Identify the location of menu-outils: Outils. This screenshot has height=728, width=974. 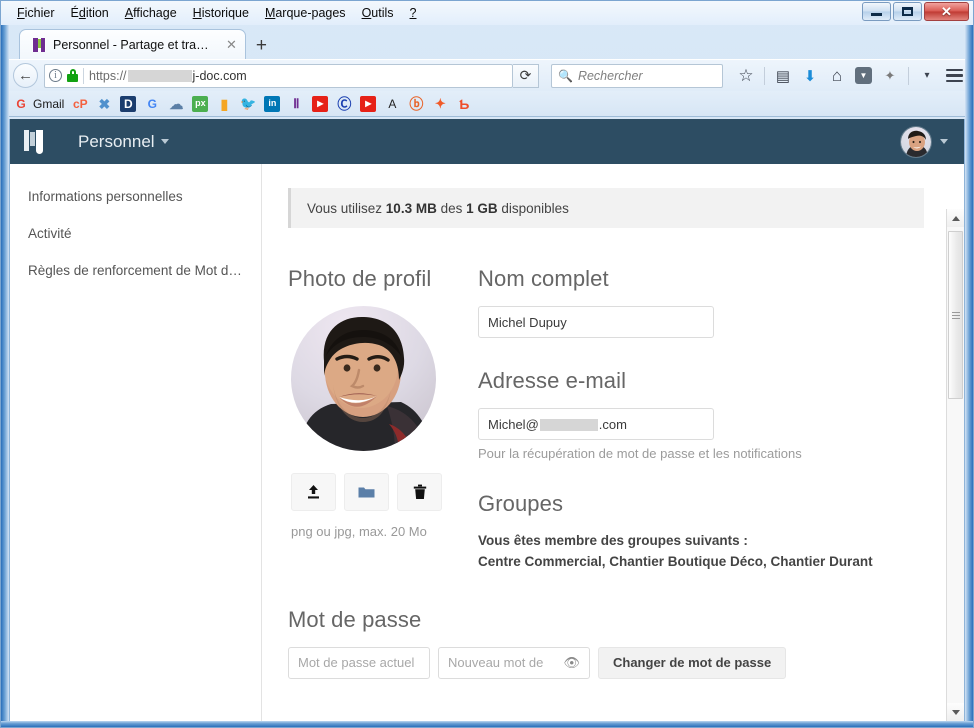
(378, 13).